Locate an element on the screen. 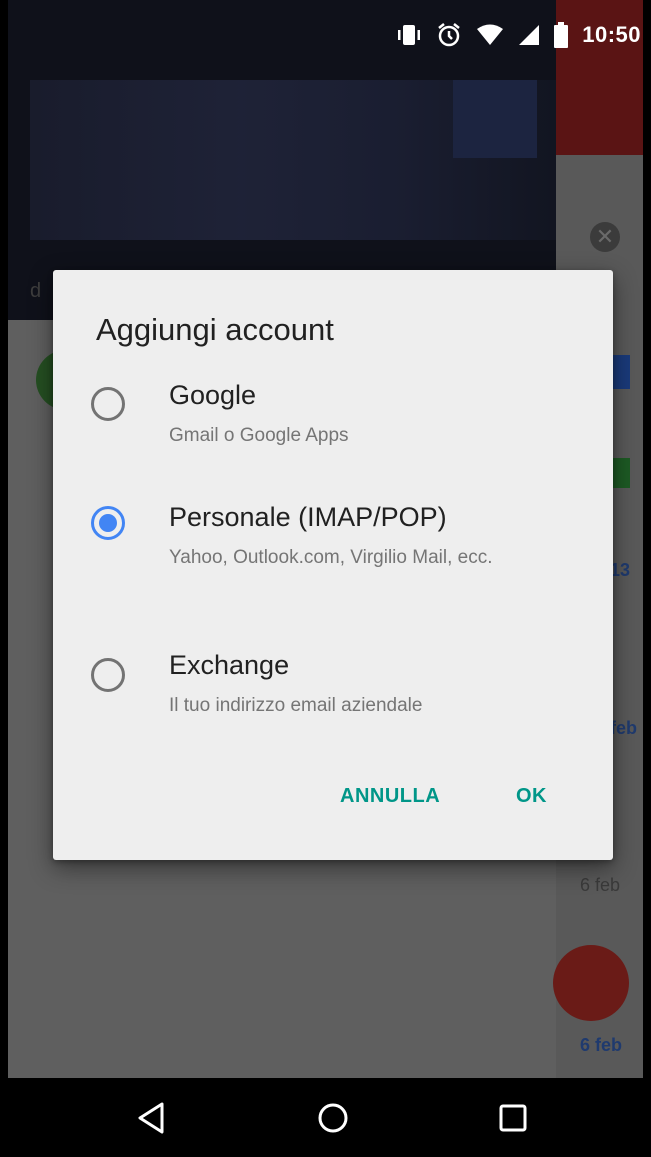 The height and width of the screenshot is (1157, 651). dialog-title: Aggiungi account is located at coordinates (215, 329).